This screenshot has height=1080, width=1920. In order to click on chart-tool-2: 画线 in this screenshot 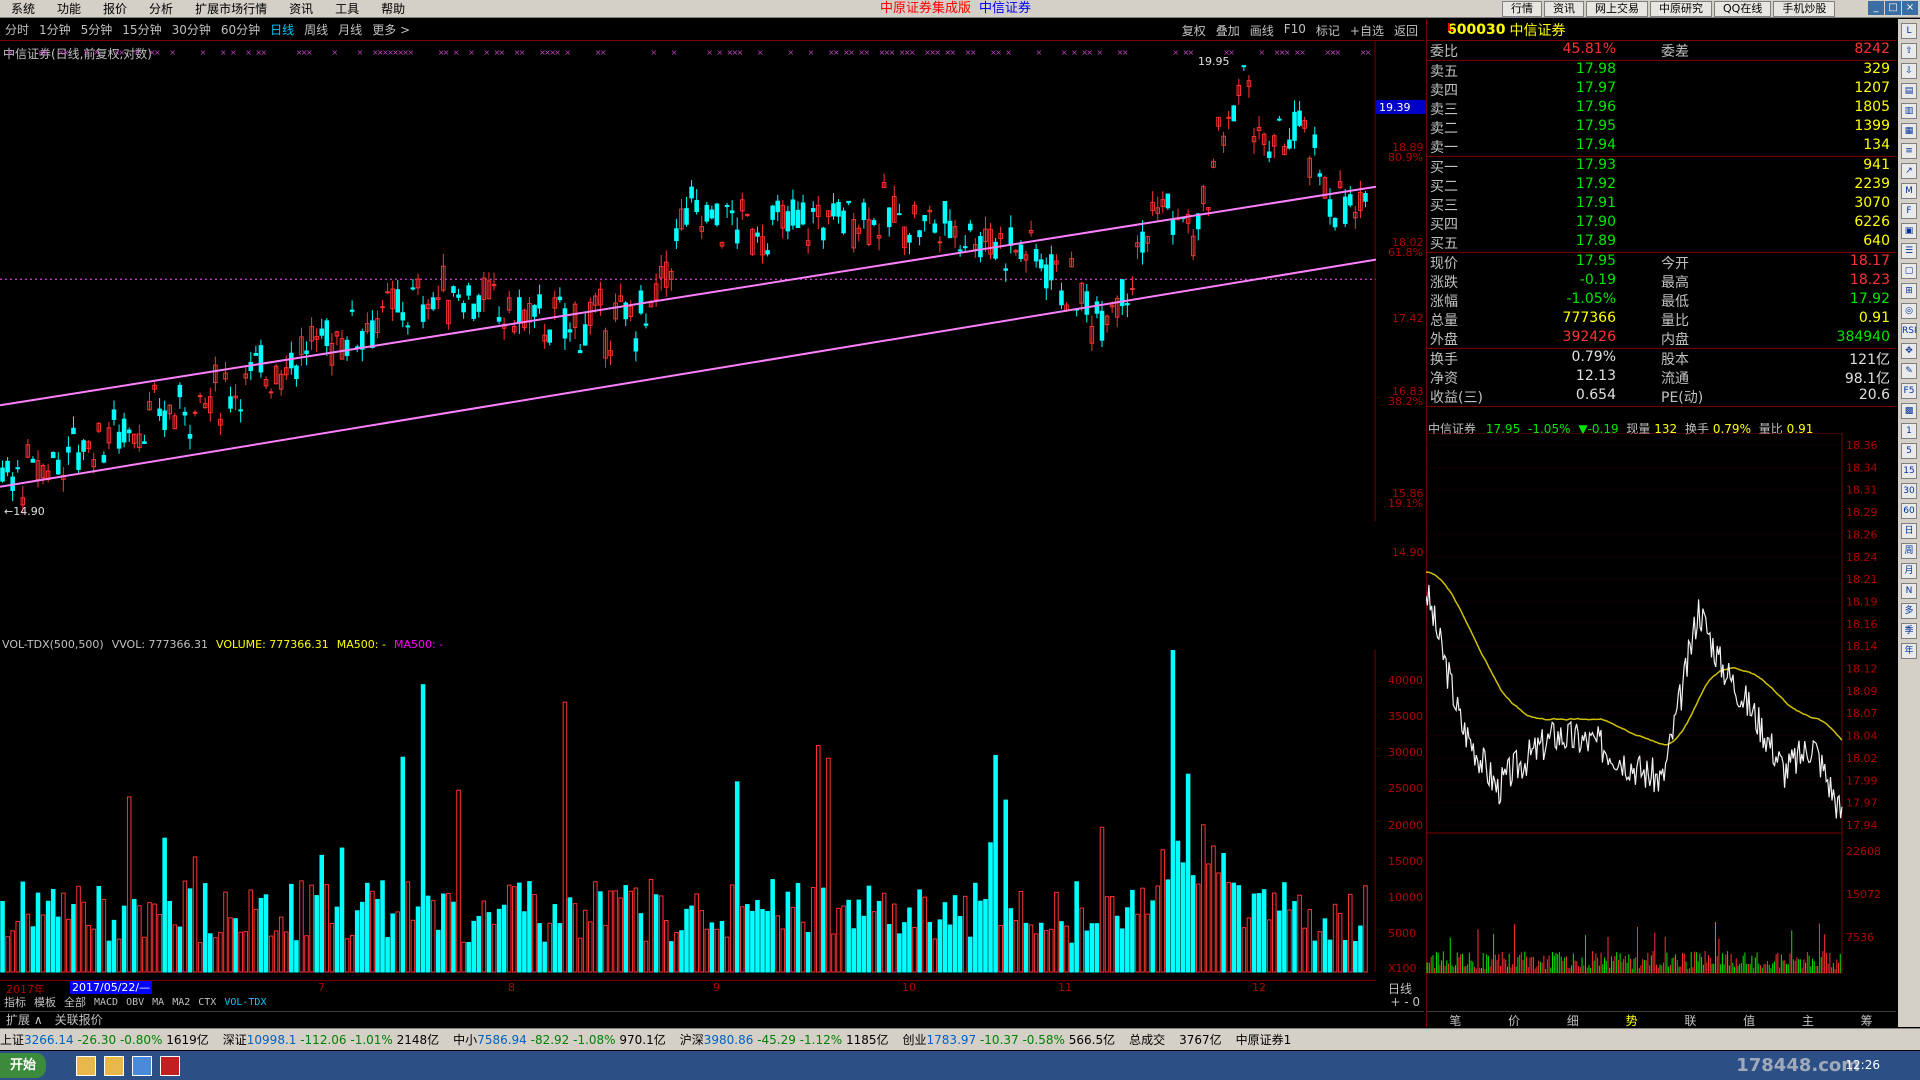, I will do `click(1262, 30)`.